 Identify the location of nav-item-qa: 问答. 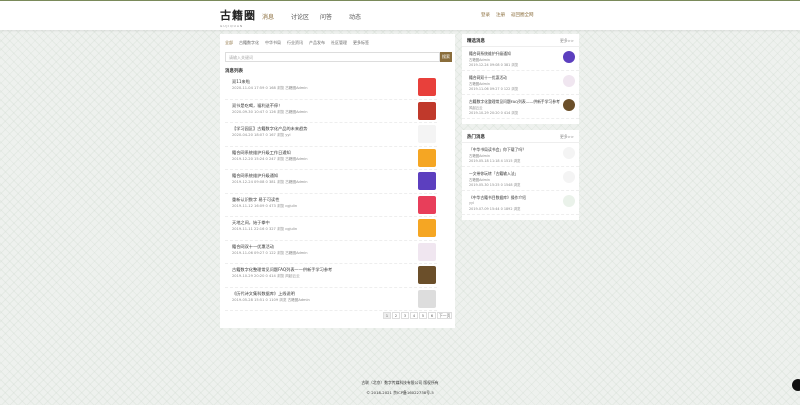
(334, 16).